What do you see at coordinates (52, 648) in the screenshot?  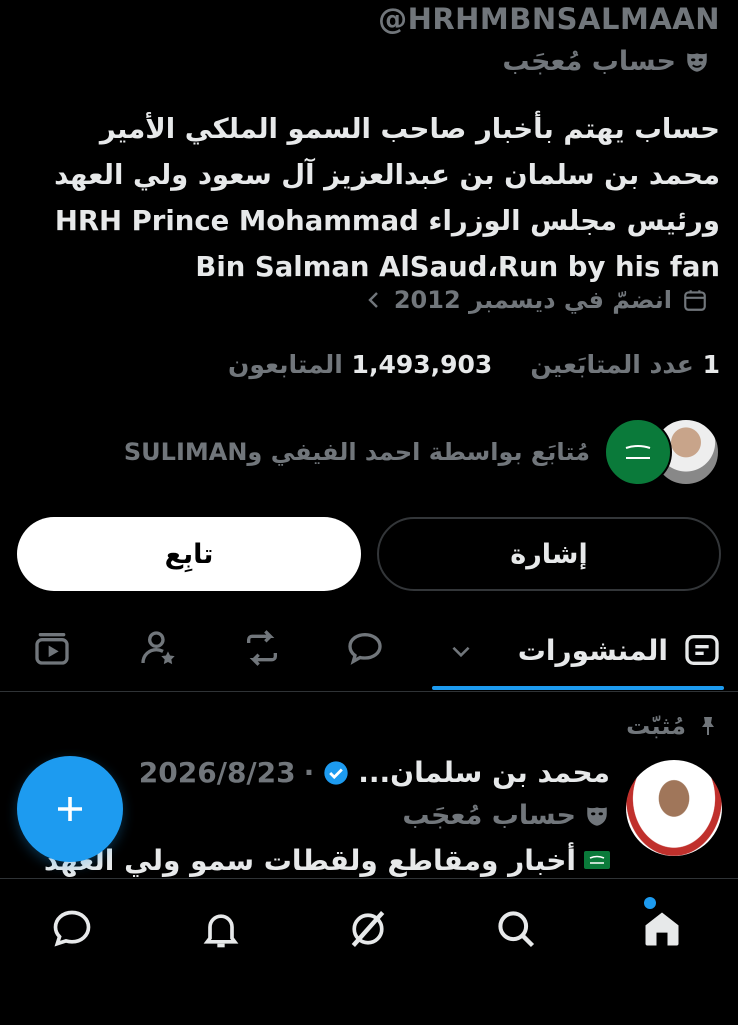 I see `media-icon` at bounding box center [52, 648].